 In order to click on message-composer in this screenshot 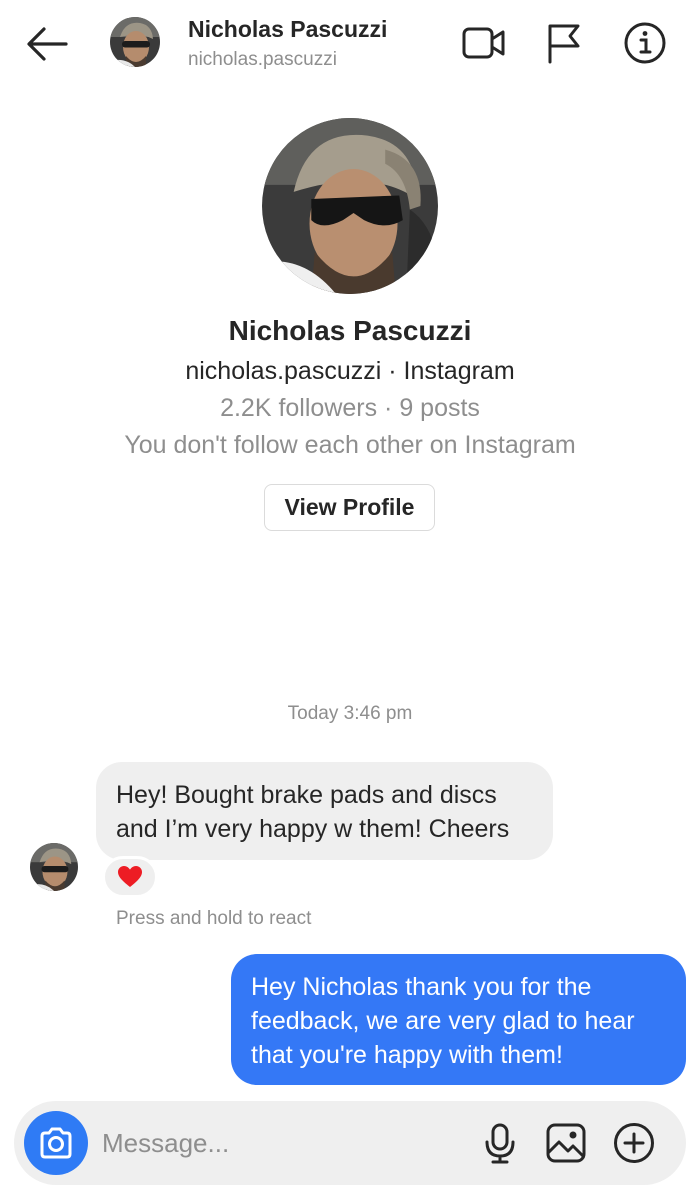, I will do `click(350, 1143)`.